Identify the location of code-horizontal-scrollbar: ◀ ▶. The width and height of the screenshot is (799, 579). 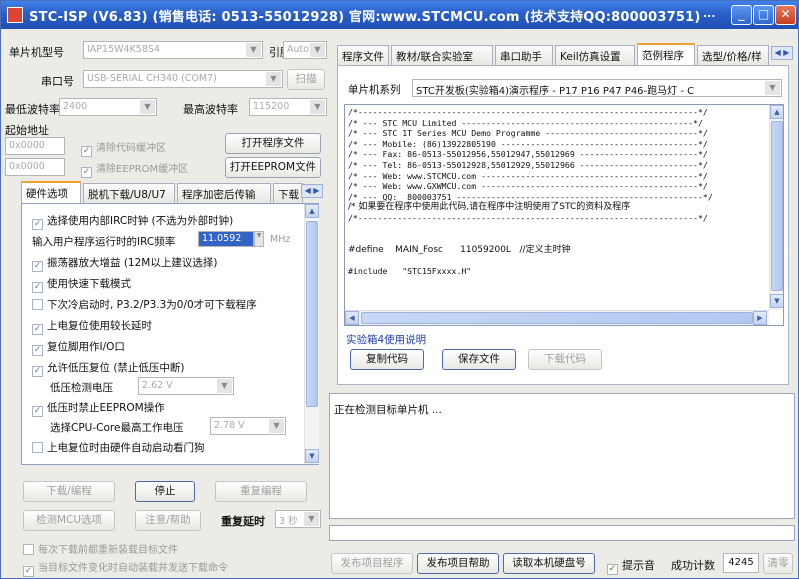
(557, 317).